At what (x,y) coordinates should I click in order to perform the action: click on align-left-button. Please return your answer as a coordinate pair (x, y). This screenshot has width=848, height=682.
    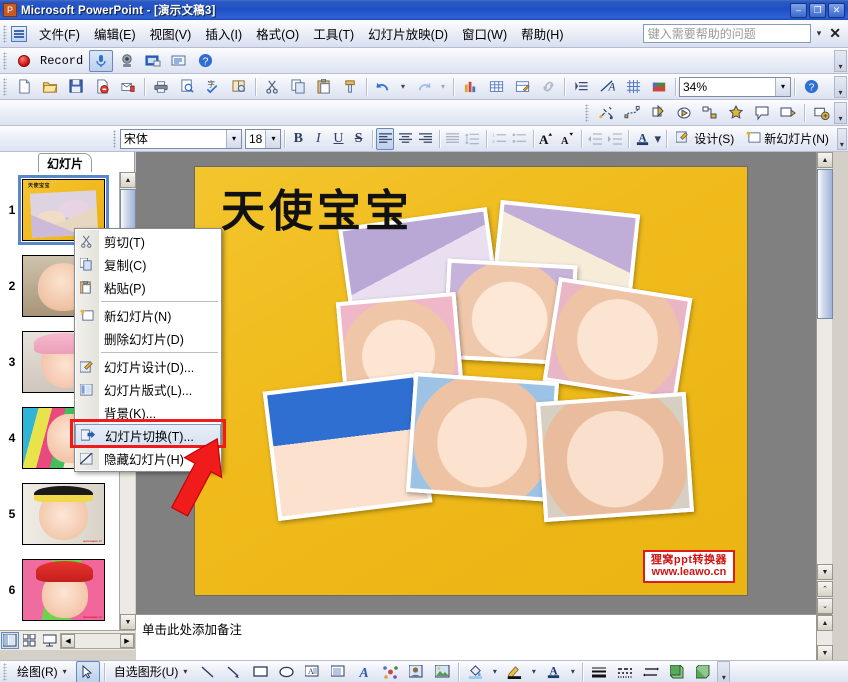
    Looking at the image, I should click on (385, 138).